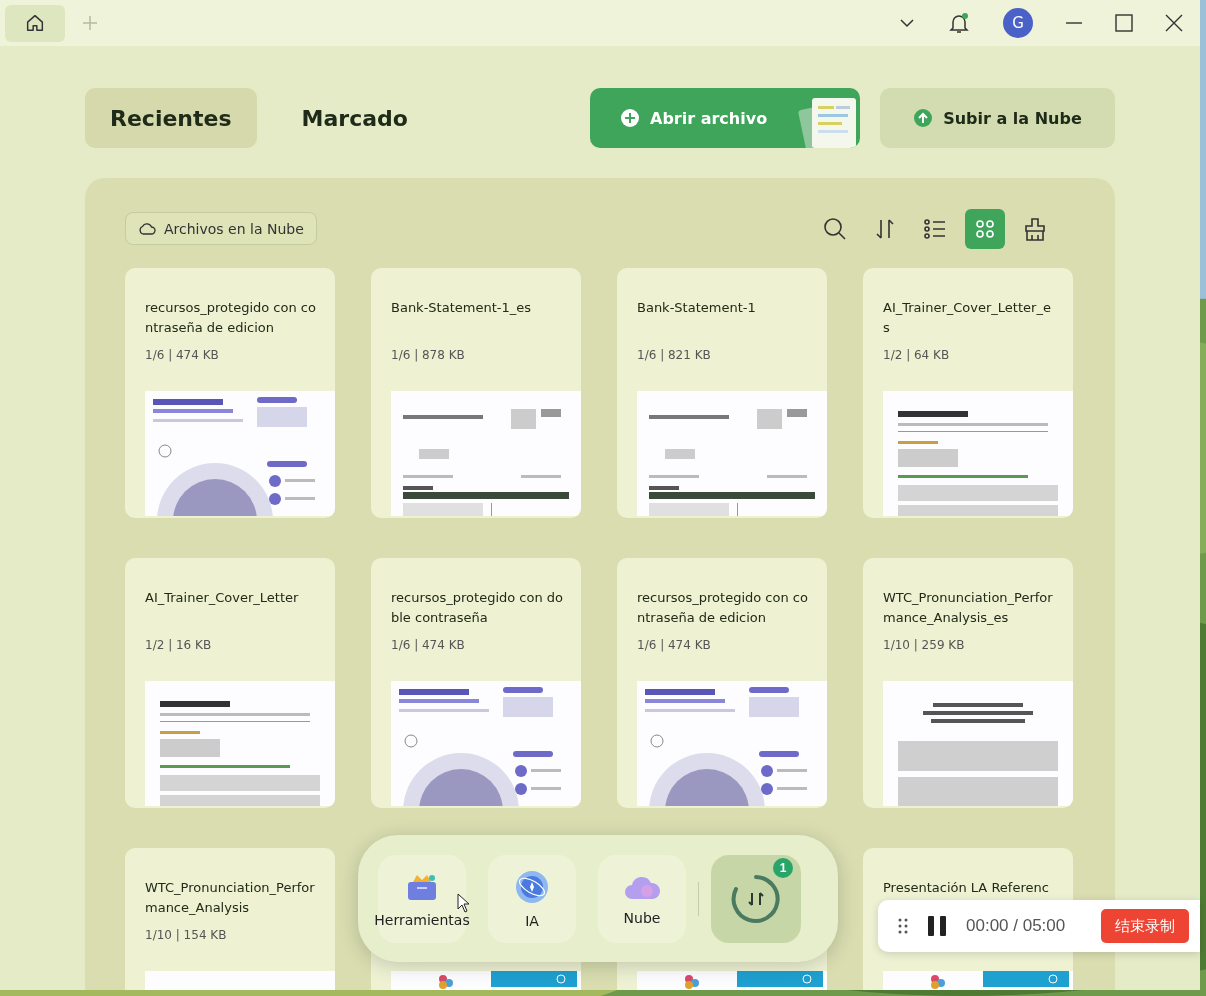 Image resolution: width=1206 pixels, height=996 pixels. Describe the element at coordinates (783, 867) in the screenshot. I see `notification-badge: 1` at that location.